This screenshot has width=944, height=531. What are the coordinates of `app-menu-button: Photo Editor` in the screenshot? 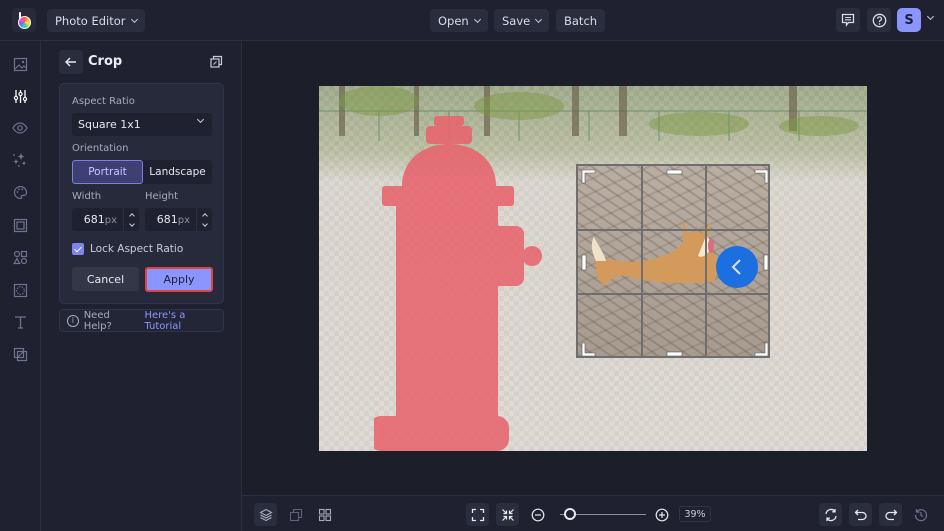 It's located at (96, 20).